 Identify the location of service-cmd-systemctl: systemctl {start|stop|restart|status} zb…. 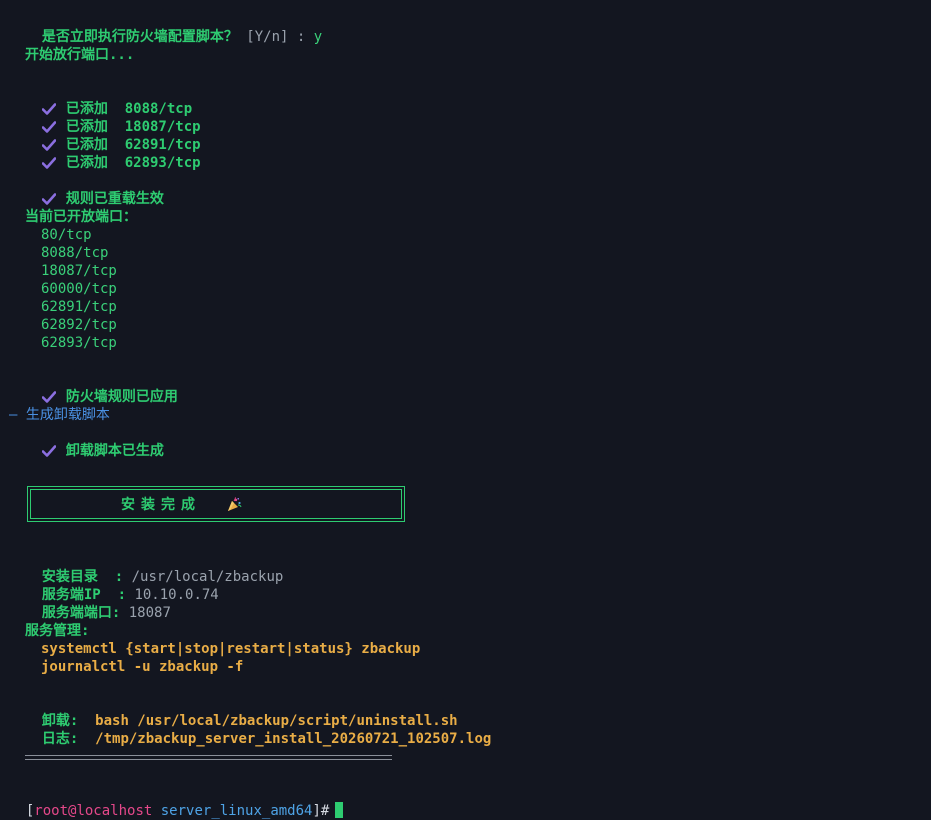
(231, 649).